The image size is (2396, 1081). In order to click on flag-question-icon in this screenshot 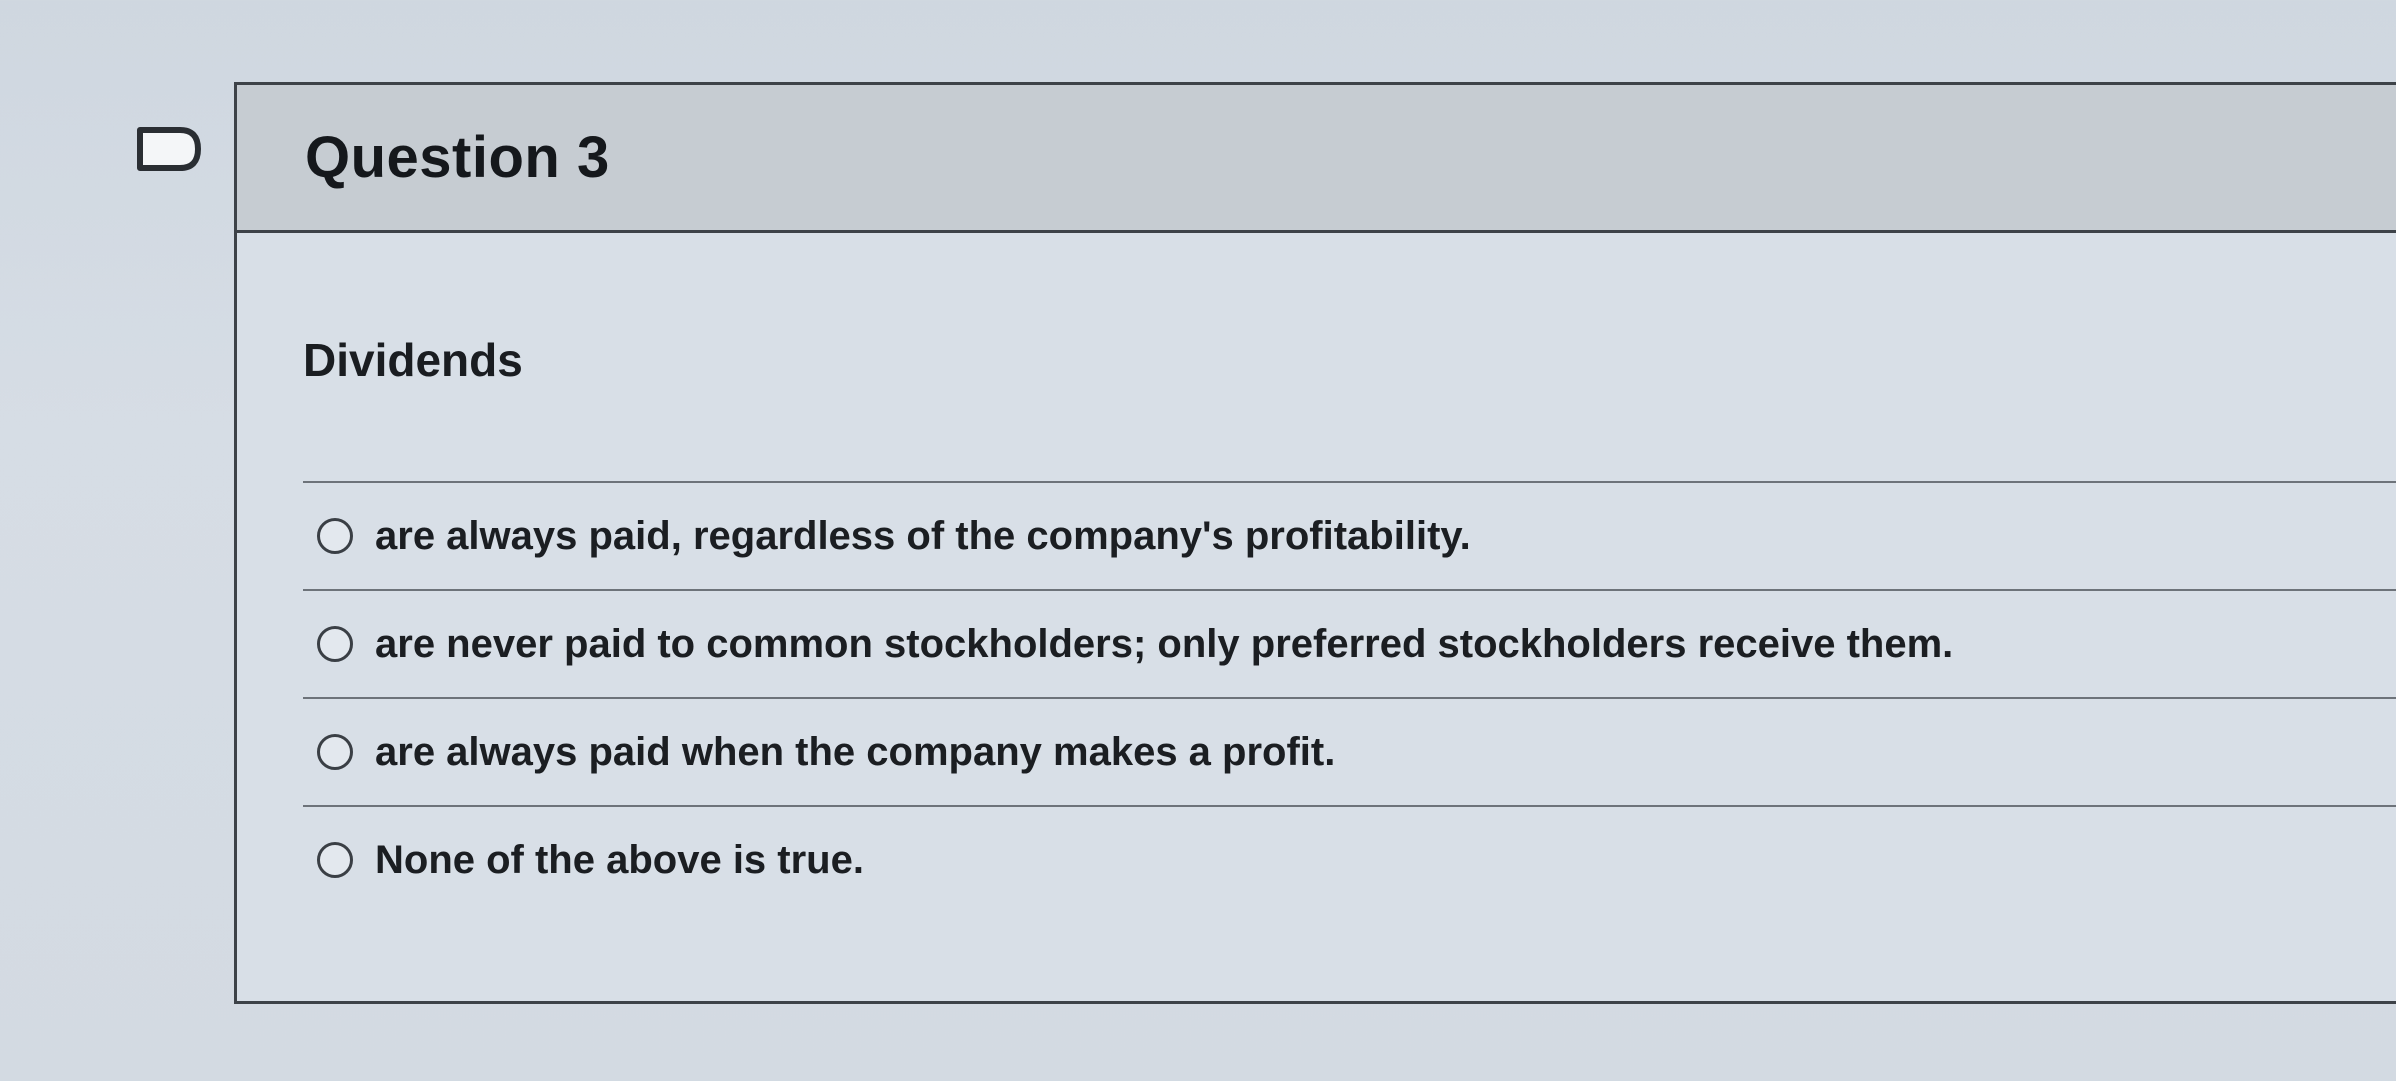, I will do `click(170, 149)`.